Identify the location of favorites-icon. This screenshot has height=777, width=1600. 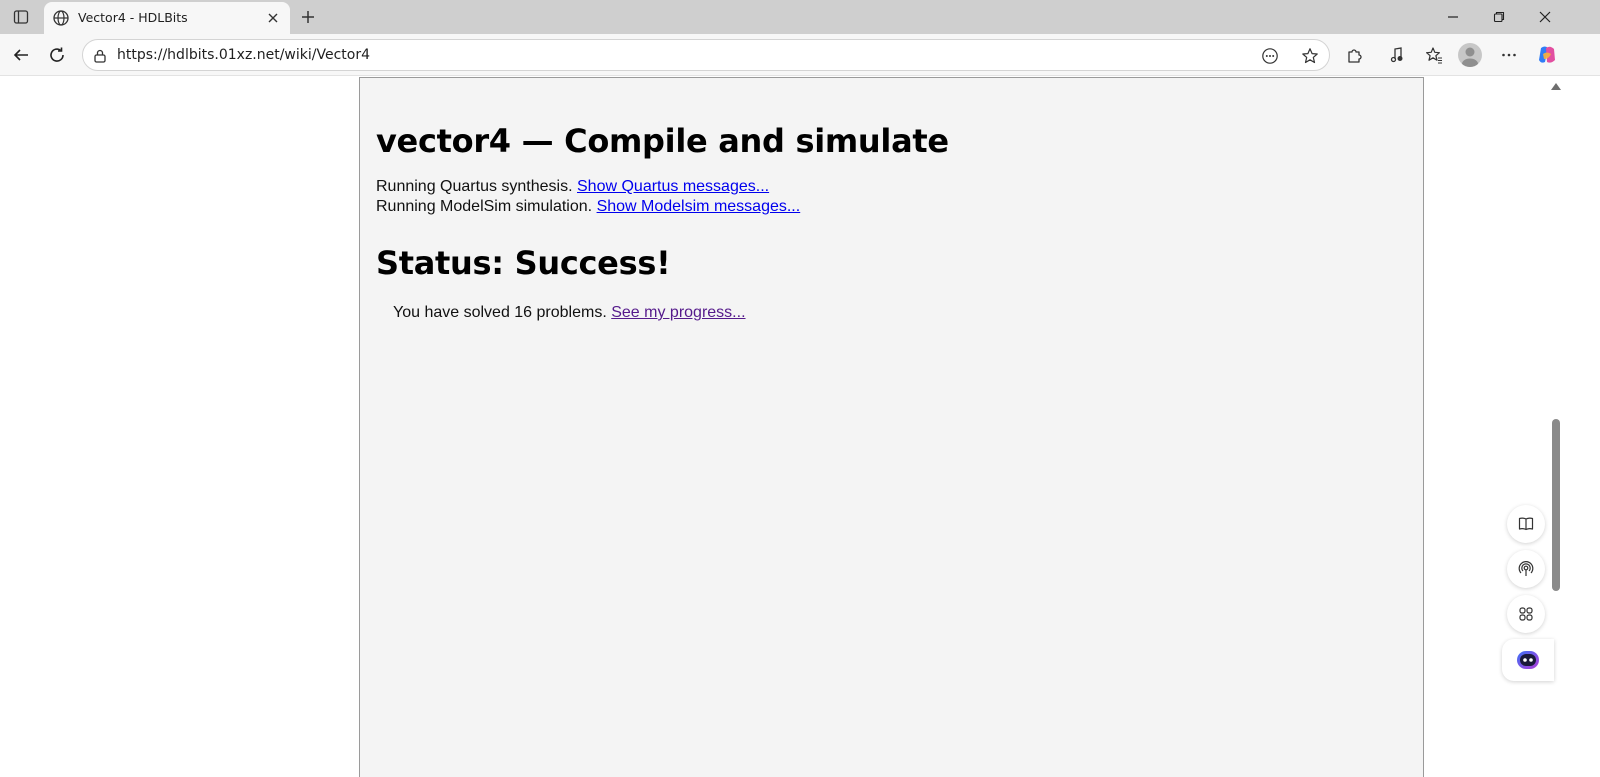
(1434, 55).